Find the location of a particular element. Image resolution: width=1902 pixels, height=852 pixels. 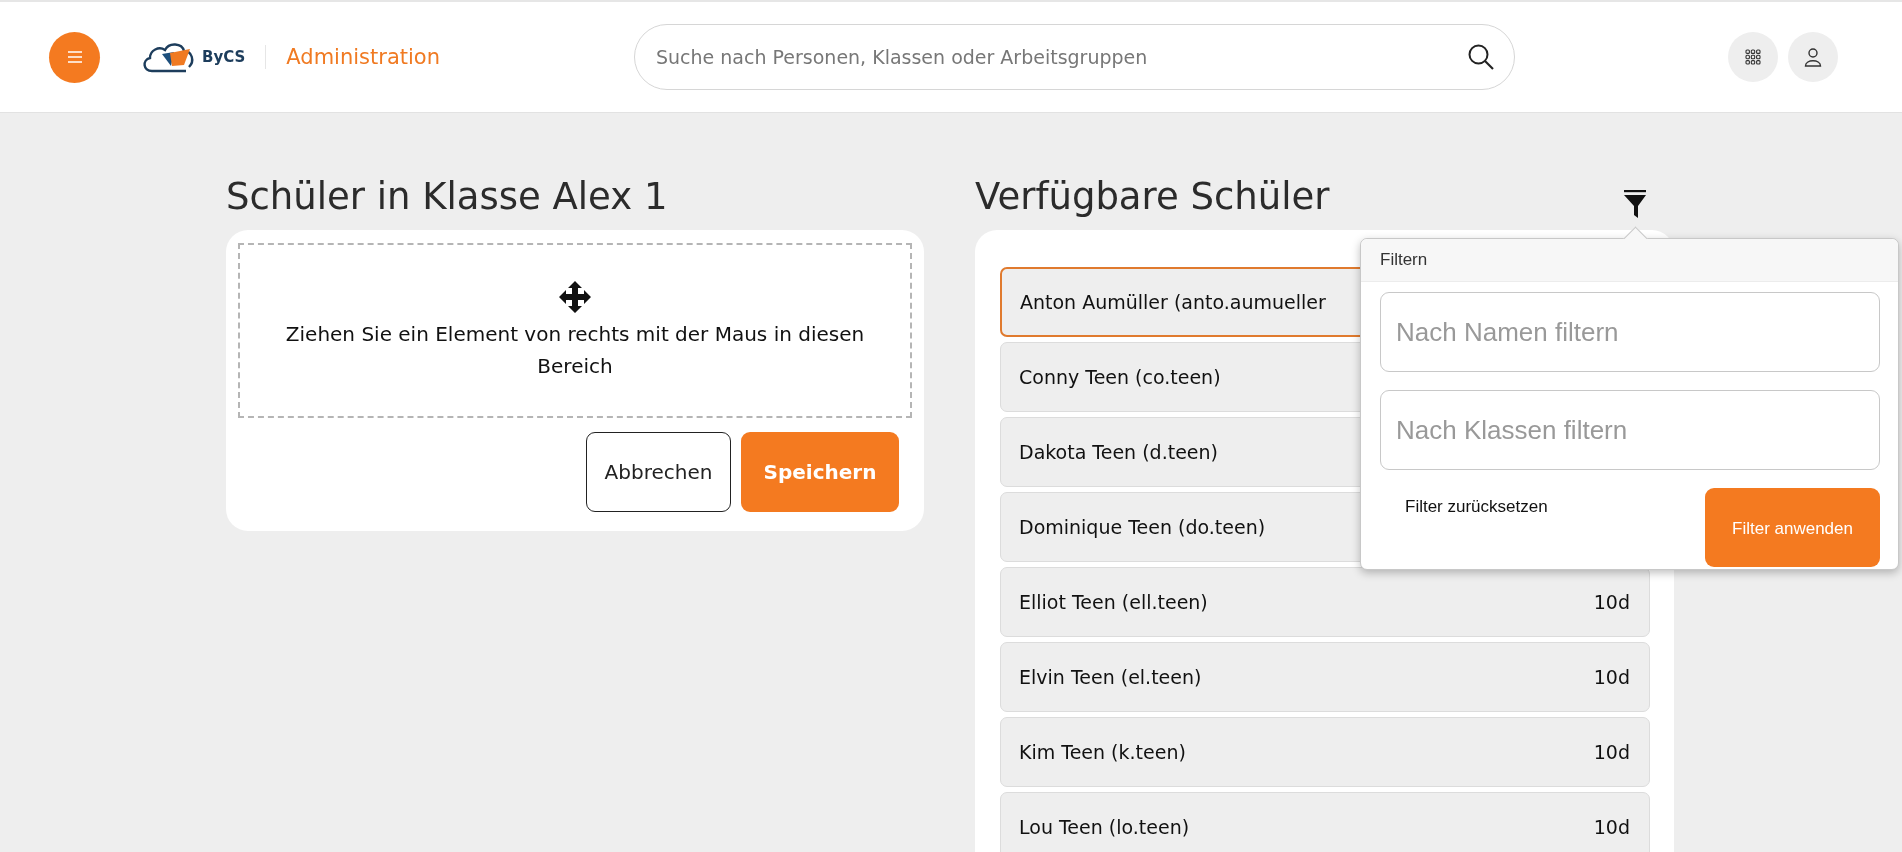

student-list-item: Lou Teen (lo.teen) 10d is located at coordinates (1325, 822).